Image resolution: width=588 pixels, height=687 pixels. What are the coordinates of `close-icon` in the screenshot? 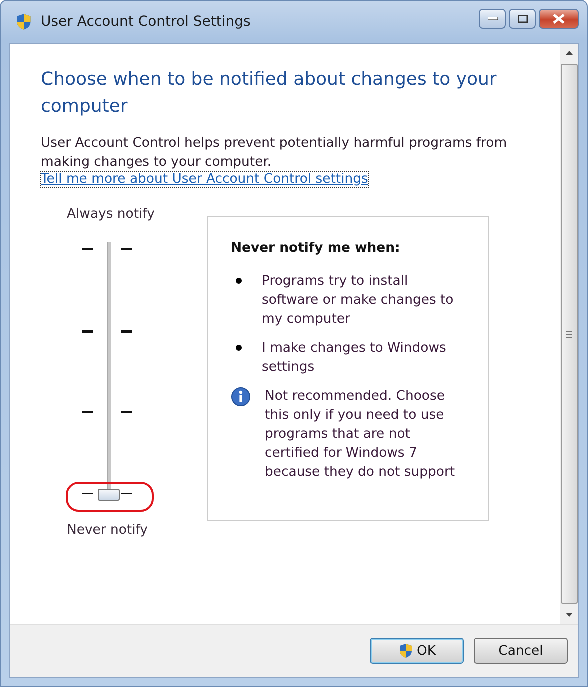 It's located at (559, 19).